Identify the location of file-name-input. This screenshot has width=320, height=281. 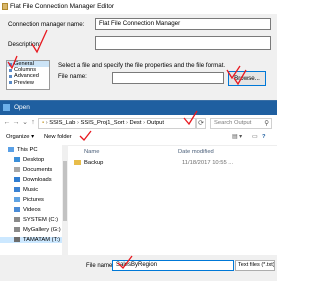
(168, 78).